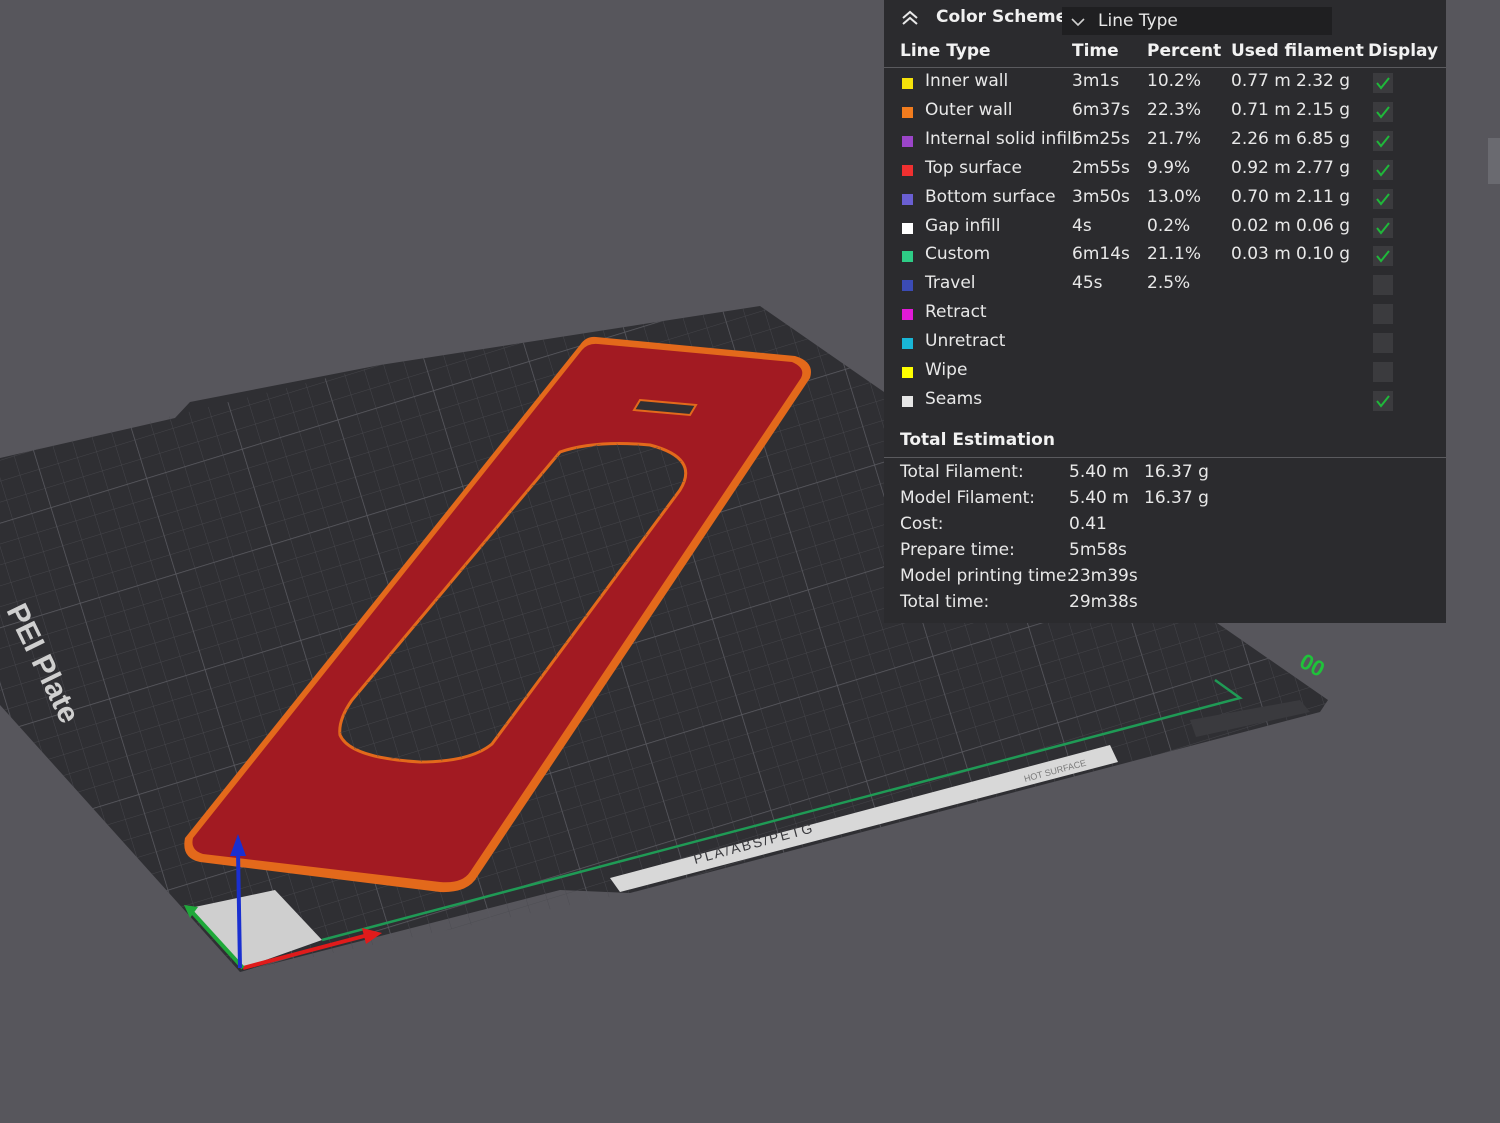  Describe the element at coordinates (1165, 67) in the screenshot. I see `header-separator` at that location.